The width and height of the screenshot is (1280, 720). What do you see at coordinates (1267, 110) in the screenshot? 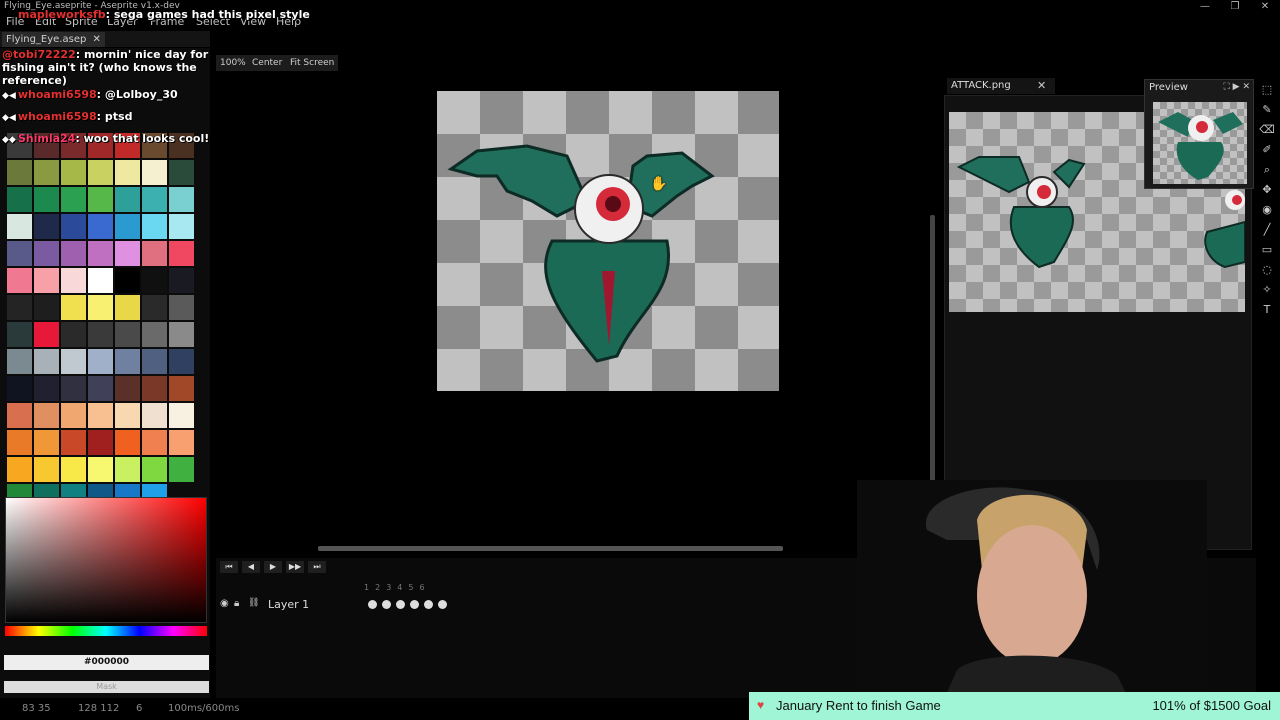
I see `pencil-icon: ✎` at bounding box center [1267, 110].